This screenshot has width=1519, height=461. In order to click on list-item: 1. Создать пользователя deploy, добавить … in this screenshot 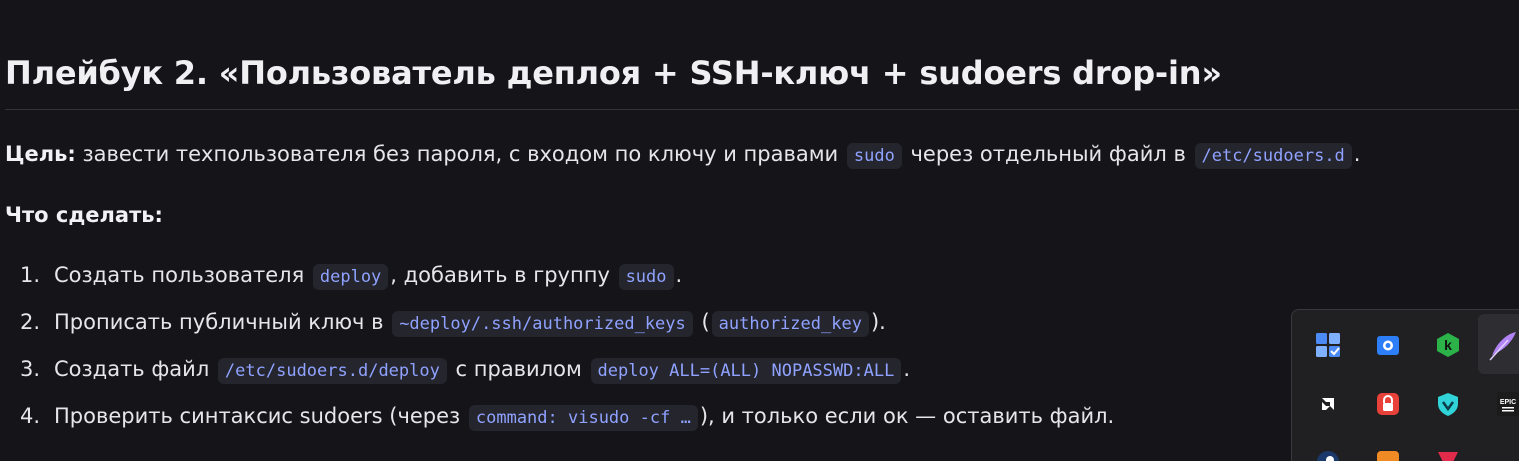, I will do `click(351, 276)`.